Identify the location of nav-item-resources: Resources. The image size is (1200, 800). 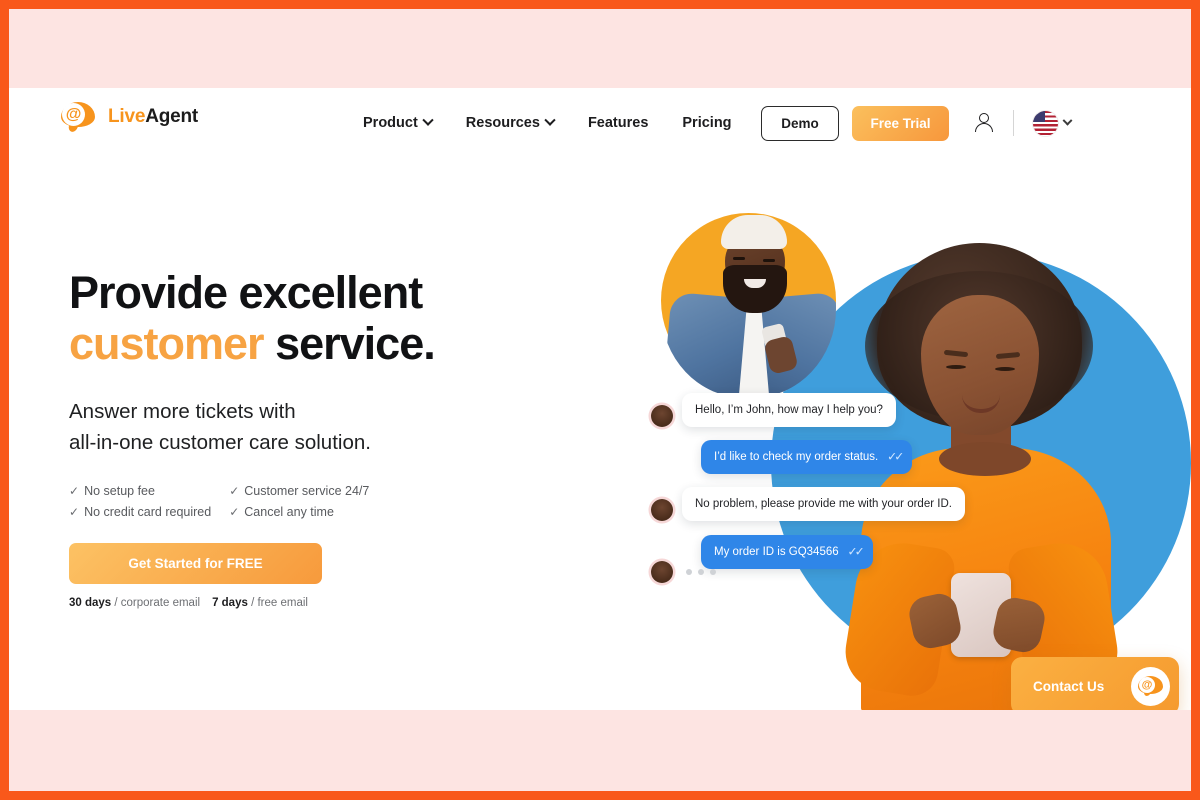
(510, 123).